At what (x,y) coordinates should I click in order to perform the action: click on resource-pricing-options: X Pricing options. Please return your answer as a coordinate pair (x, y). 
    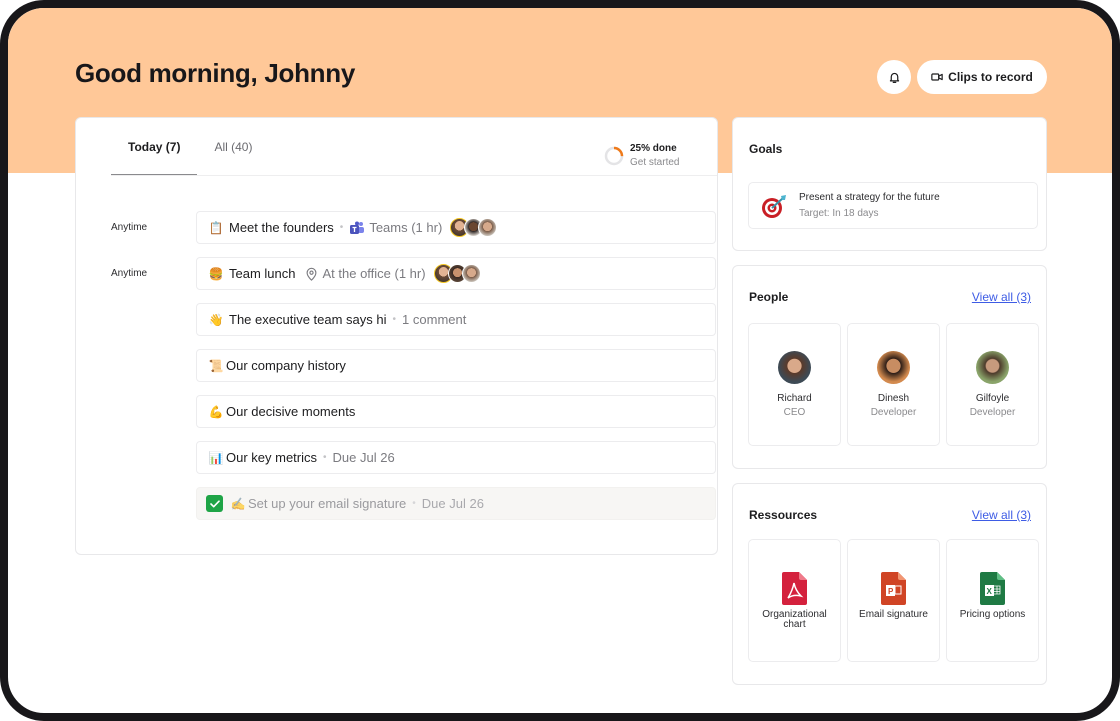
    Looking at the image, I should click on (992, 600).